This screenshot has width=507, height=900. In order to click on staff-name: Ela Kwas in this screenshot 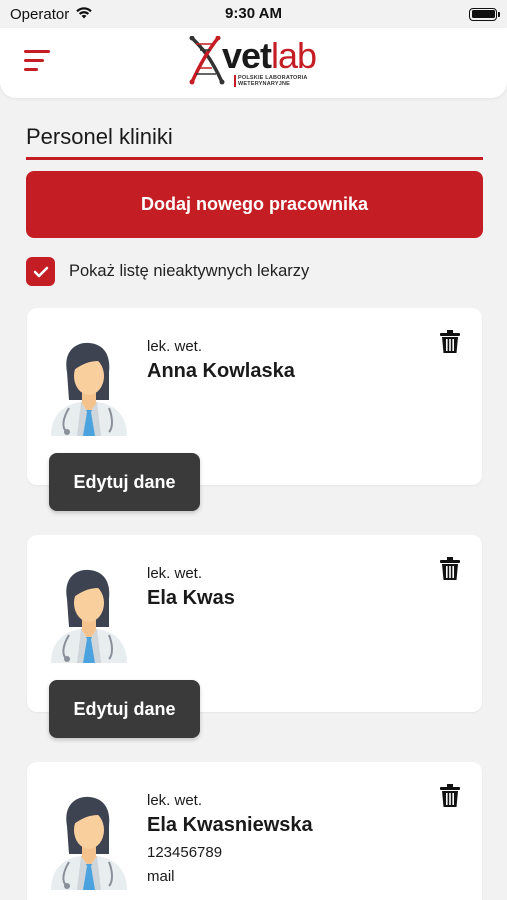, I will do `click(191, 598)`.